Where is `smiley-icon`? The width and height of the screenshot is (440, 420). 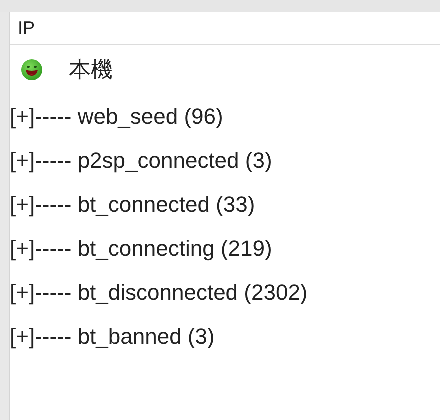 smiley-icon is located at coordinates (32, 70).